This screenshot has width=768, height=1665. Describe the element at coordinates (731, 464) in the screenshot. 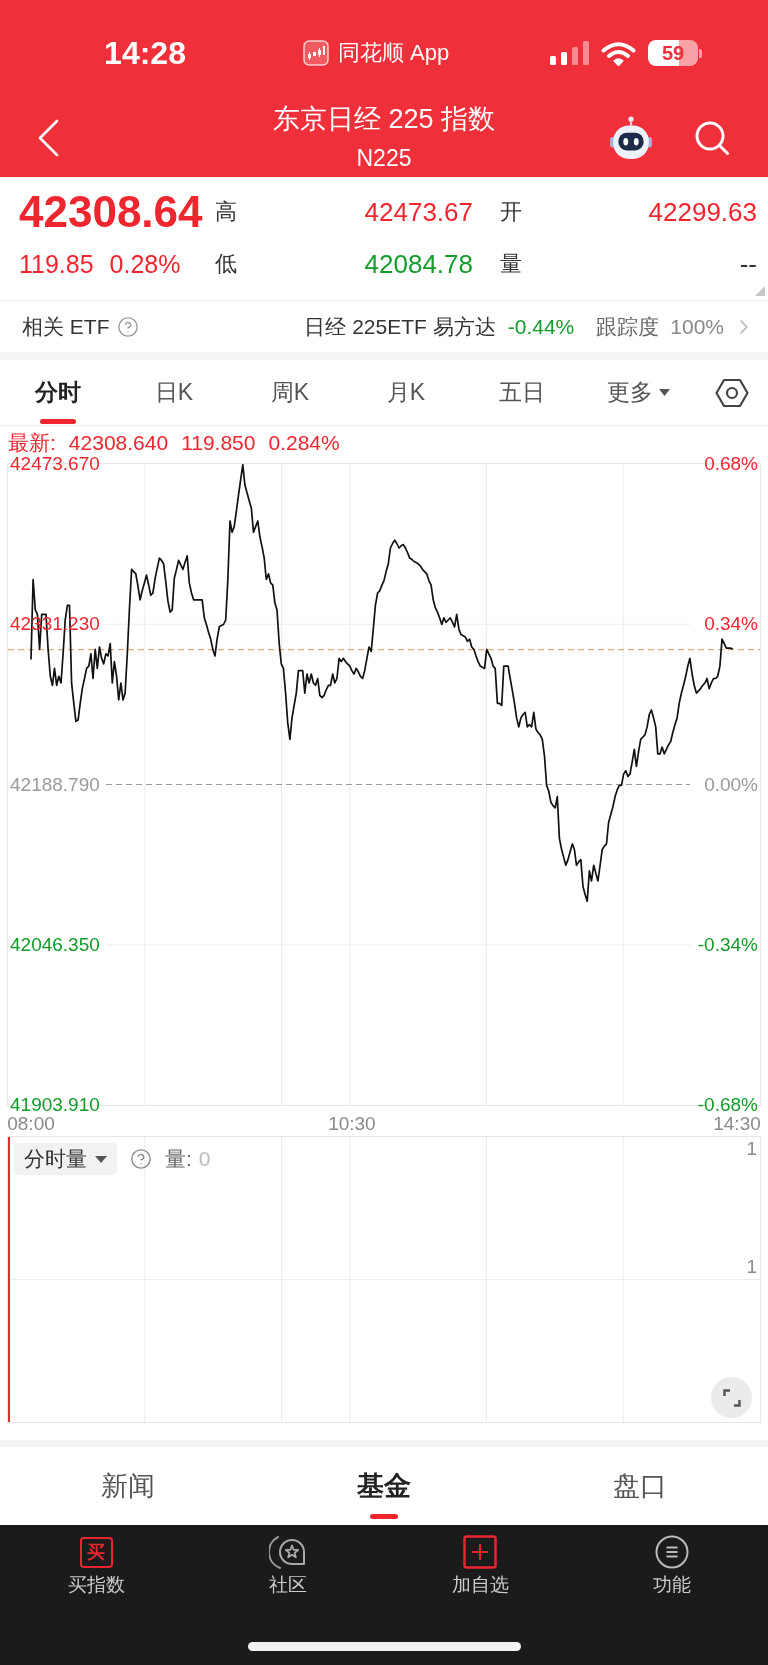

I see `percent-axis-label: 0.68%` at that location.